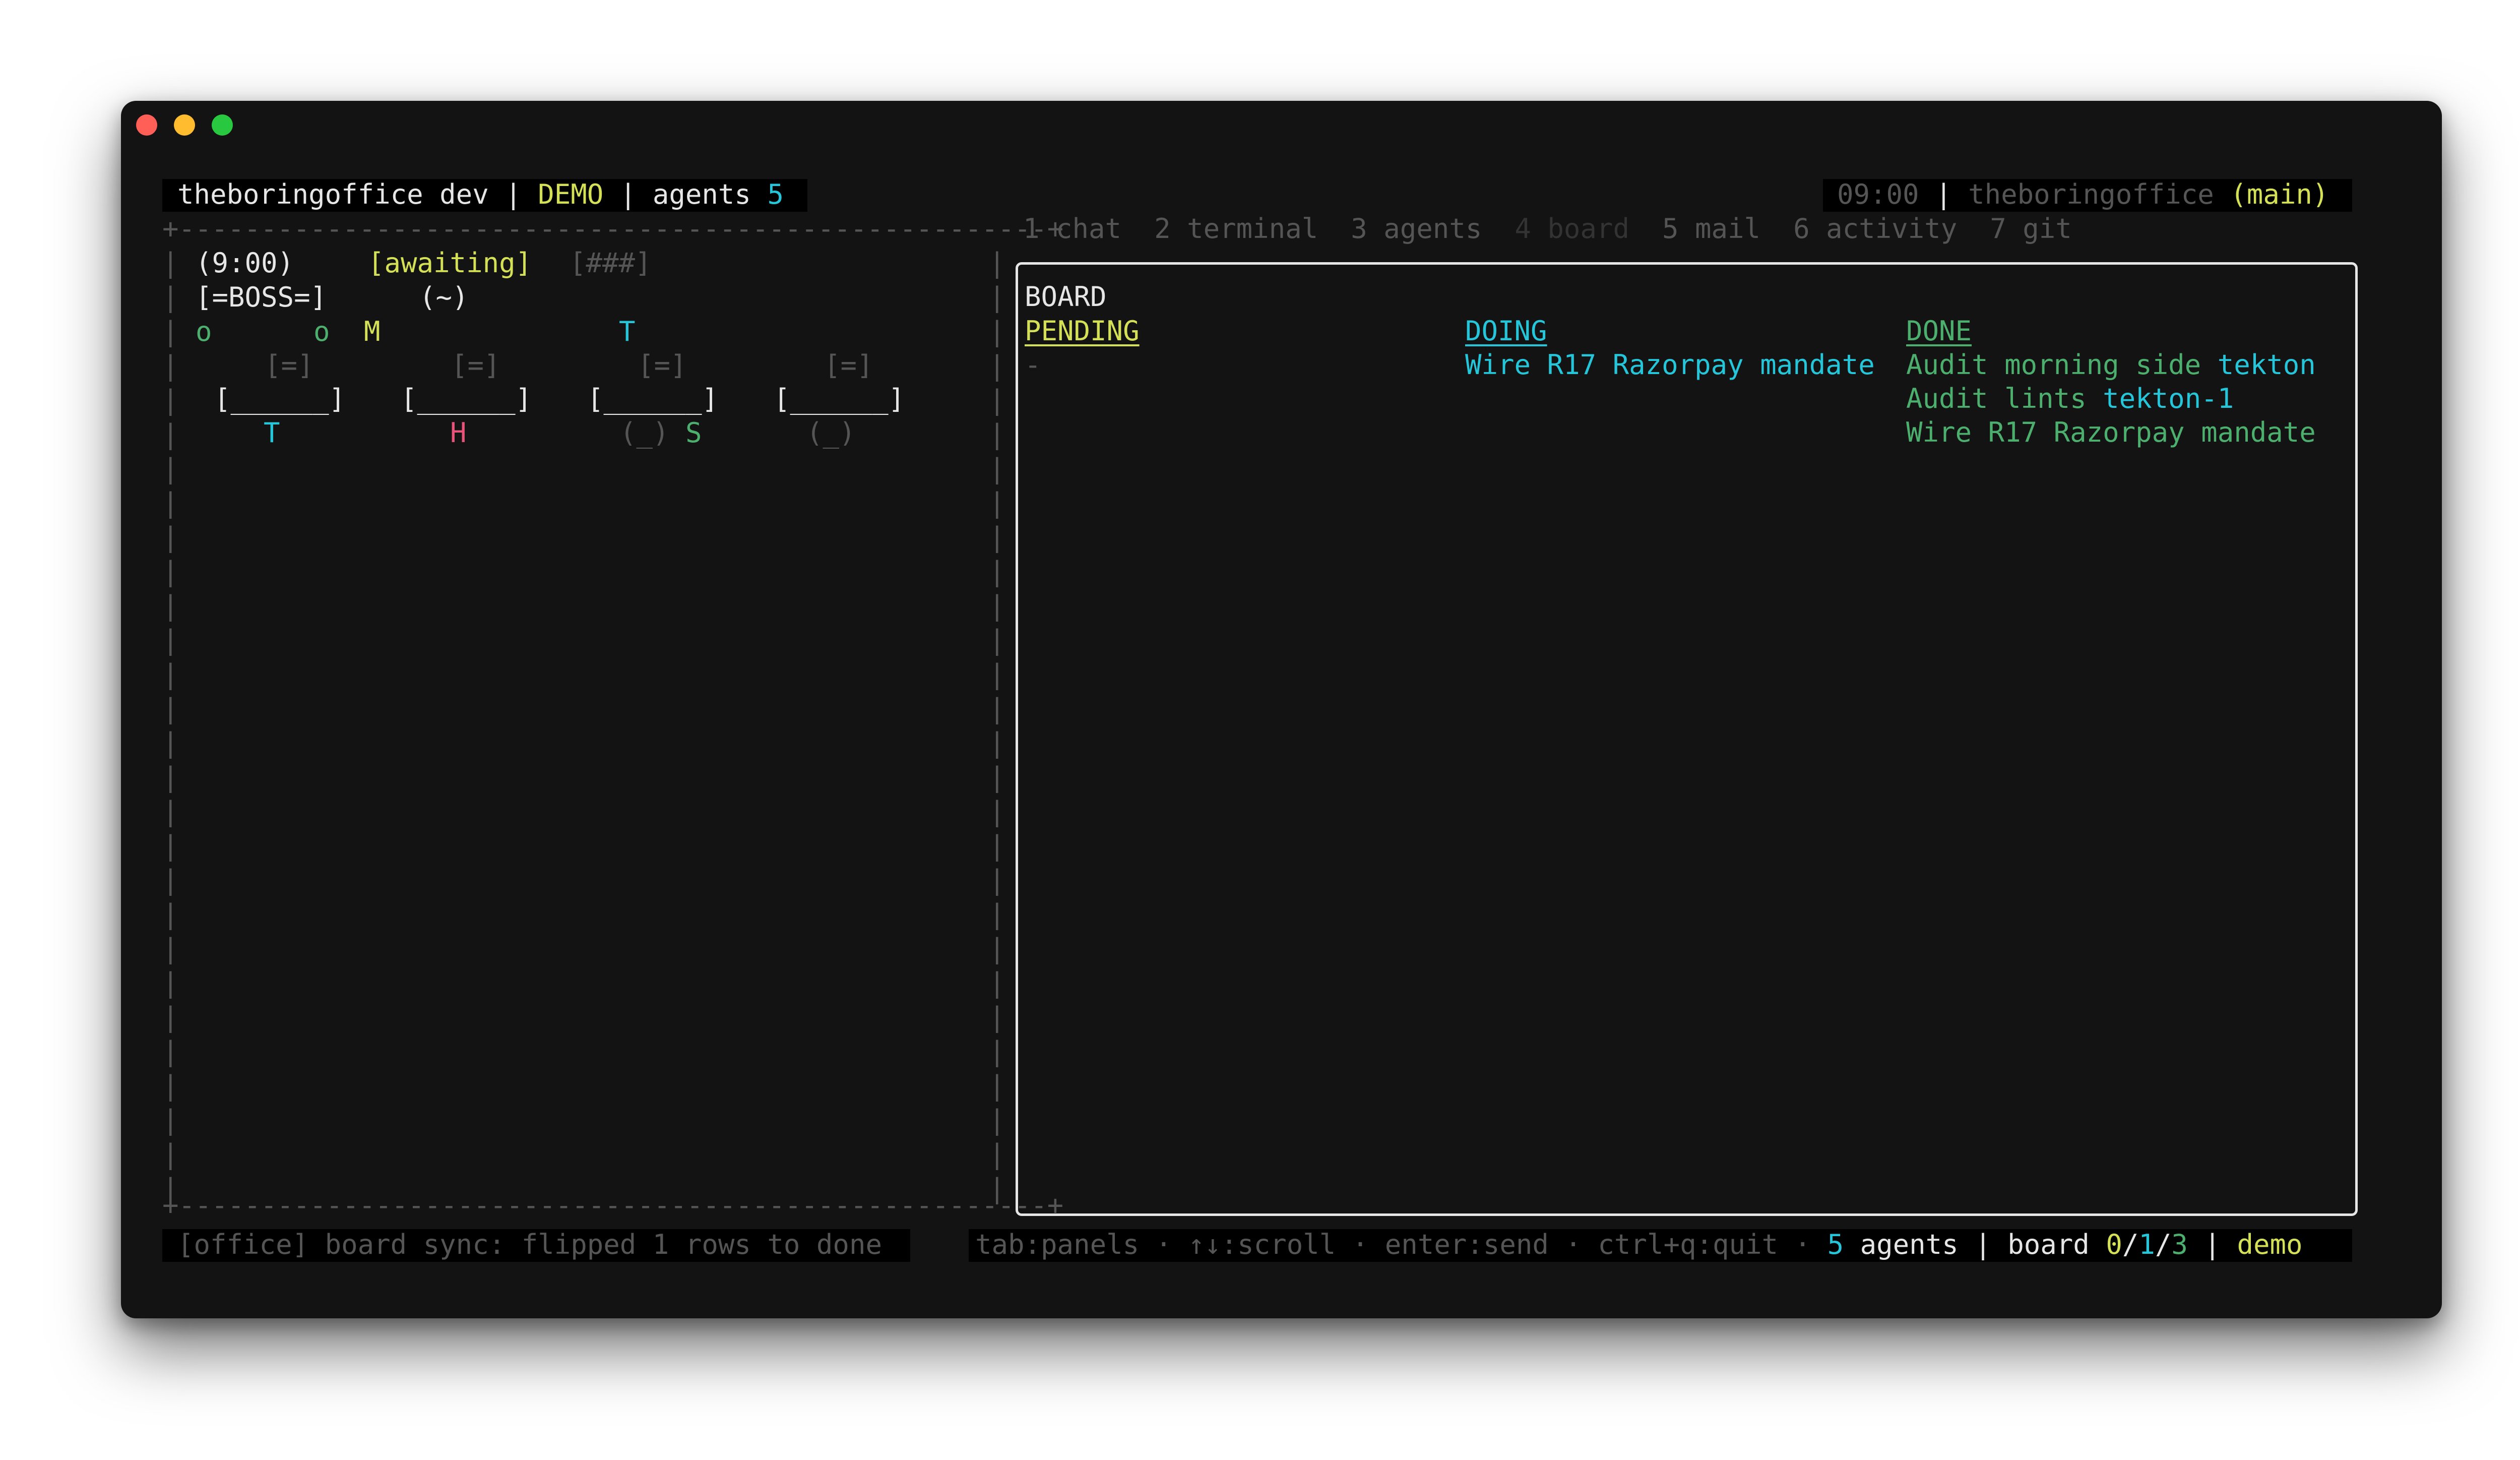 The width and height of the screenshot is (2520, 1460). Describe the element at coordinates (775, 194) in the screenshot. I see `agents-count: 5` at that location.